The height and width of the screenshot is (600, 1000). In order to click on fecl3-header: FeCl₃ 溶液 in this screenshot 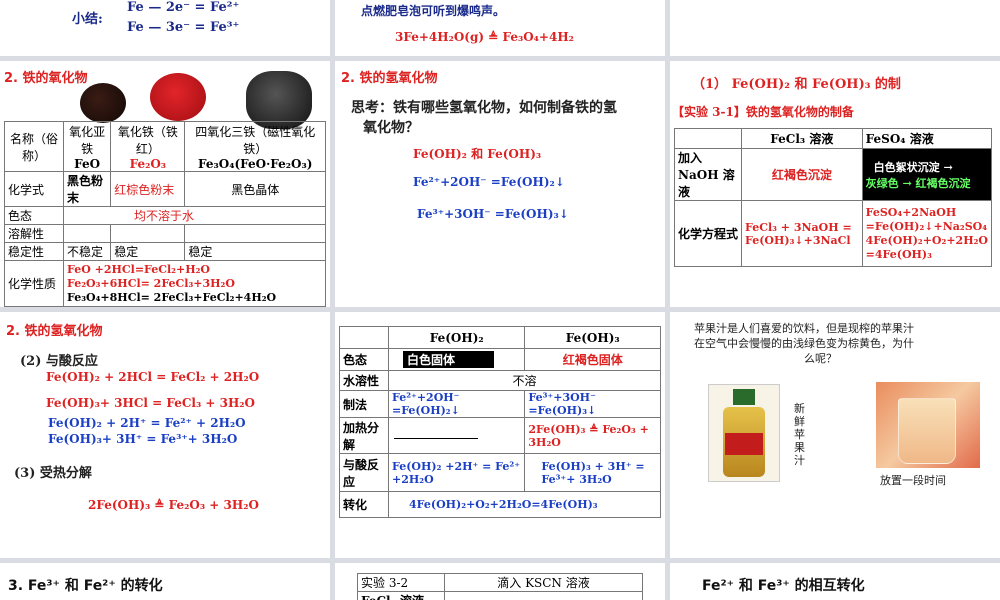, I will do `click(802, 138)`.